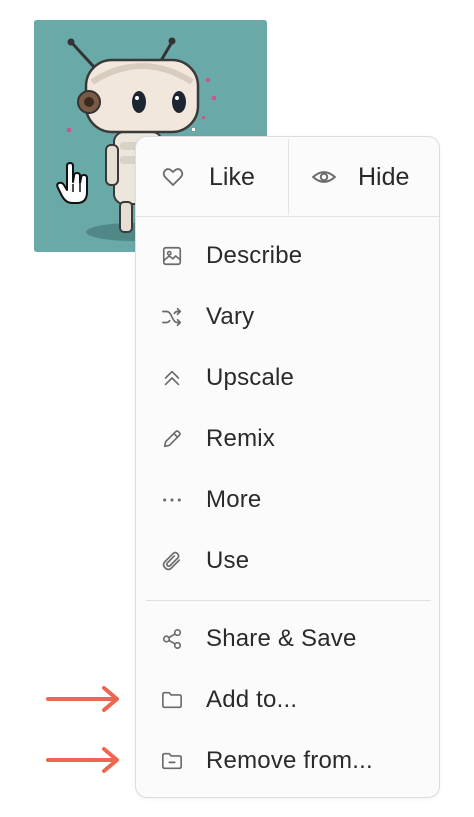  I want to click on menu-item-describe: Describe, so click(287, 256).